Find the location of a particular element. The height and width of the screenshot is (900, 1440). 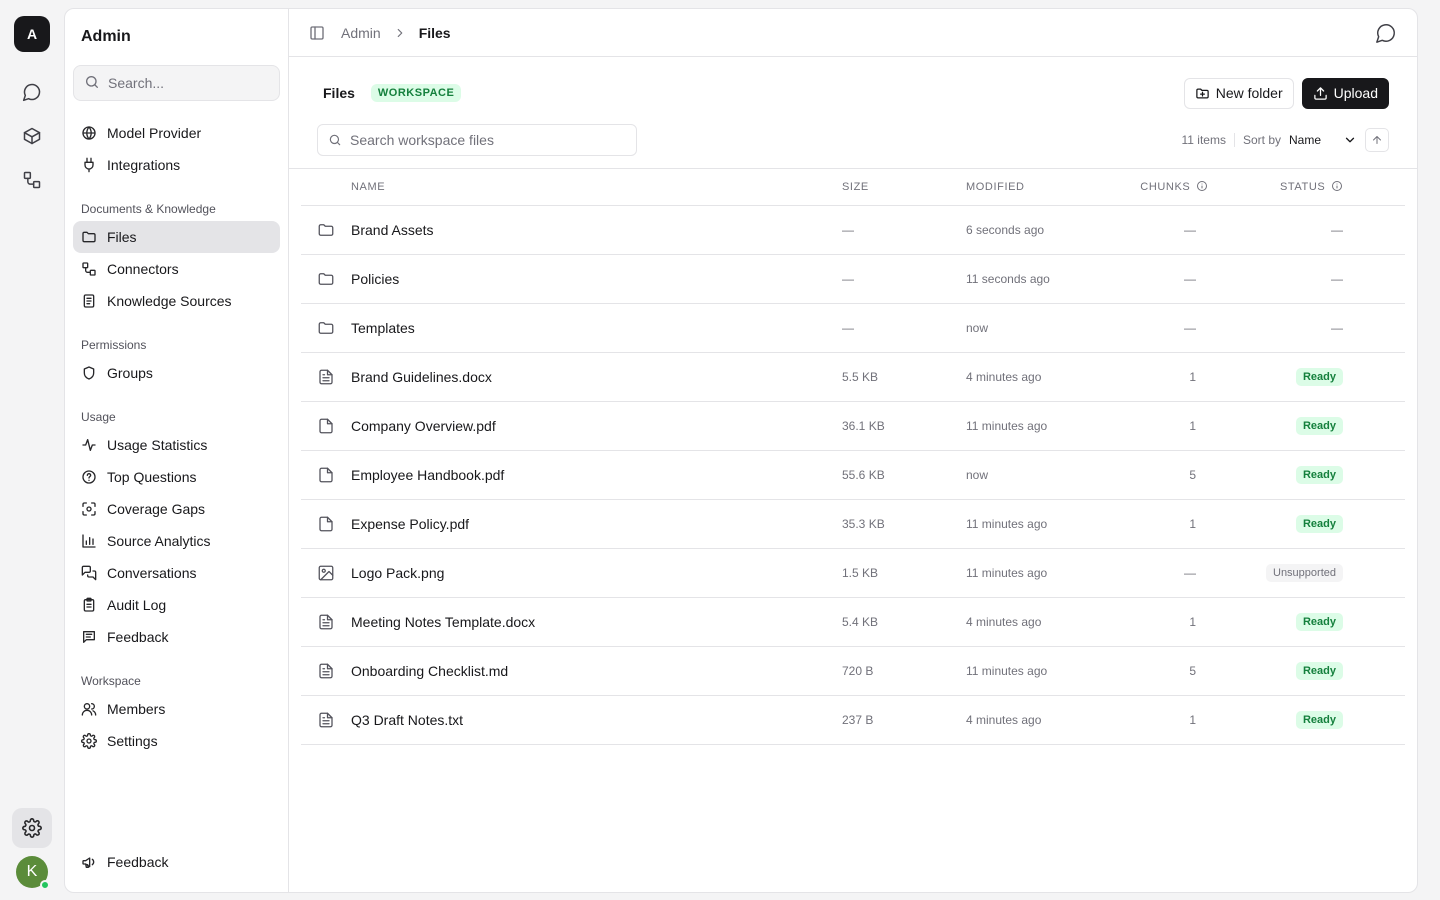

nav-heading: Documents & Knowledge is located at coordinates (148, 209).